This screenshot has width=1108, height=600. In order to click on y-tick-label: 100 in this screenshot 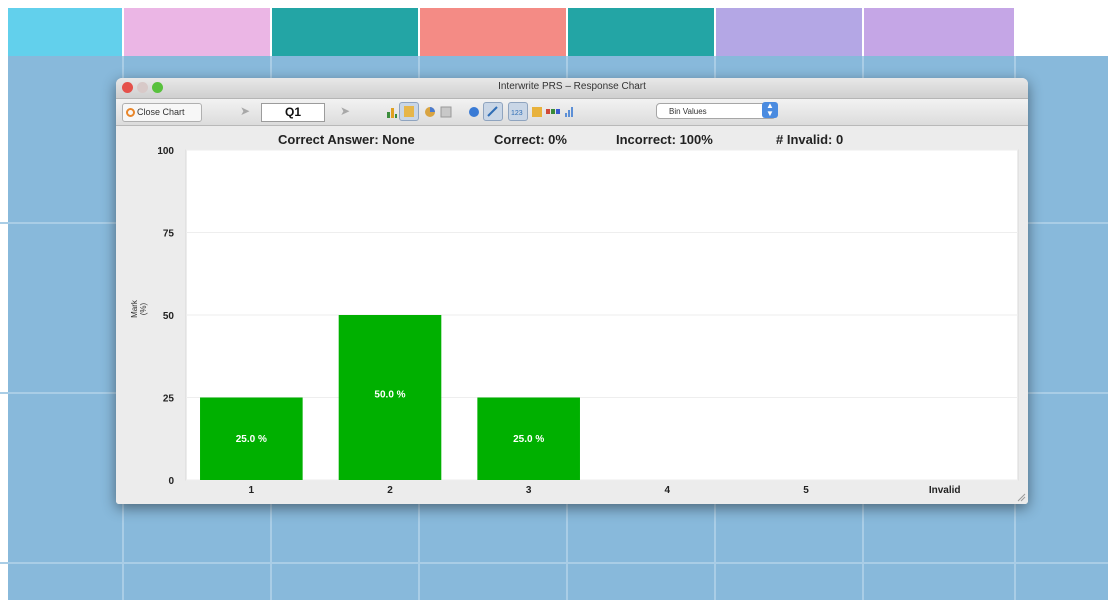, I will do `click(165, 151)`.